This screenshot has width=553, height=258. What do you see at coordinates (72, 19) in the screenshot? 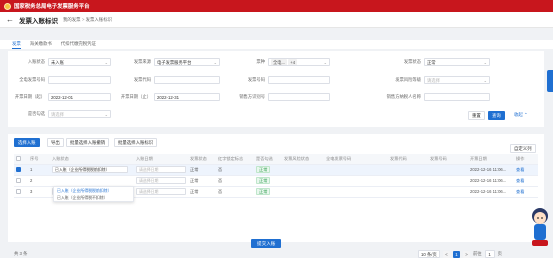
I see `breadcrumb-link-invoices: 我的发票` at bounding box center [72, 19].